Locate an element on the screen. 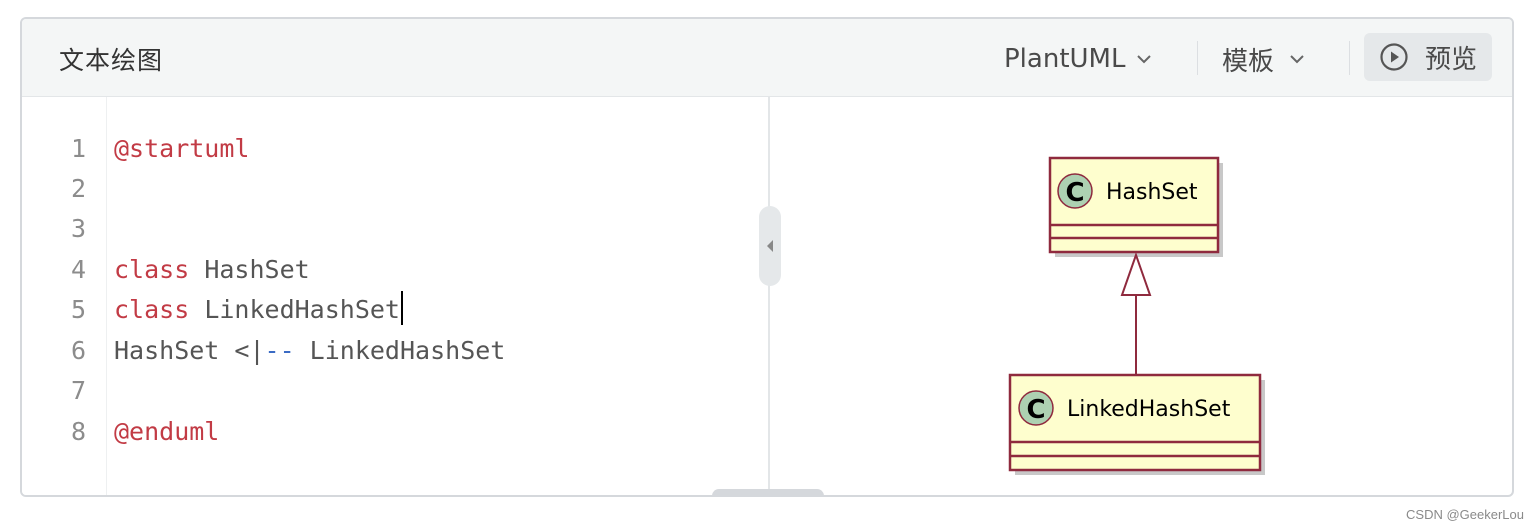 This screenshot has height=530, width=1538. class-box-hashset: C HashSet is located at coordinates (1135, 206).